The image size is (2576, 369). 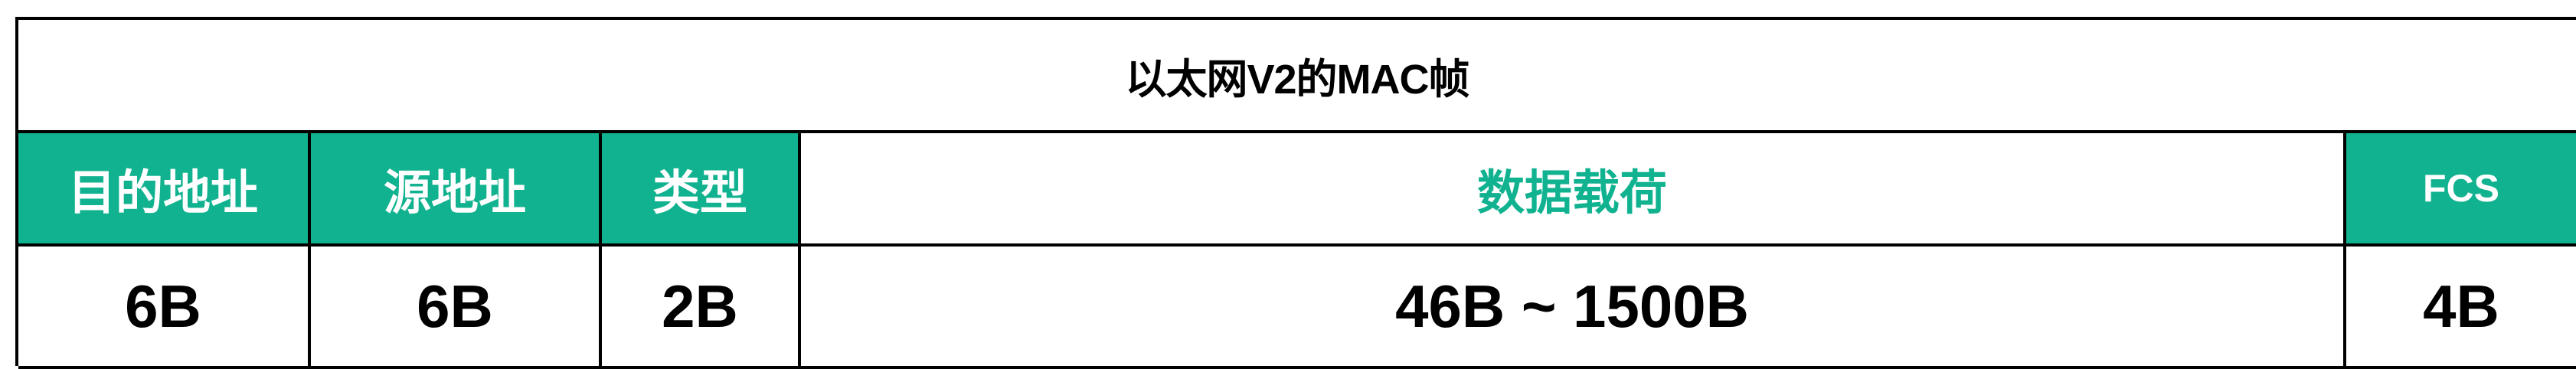 What do you see at coordinates (701, 190) in the screenshot?
I see `field-header-type: 类型` at bounding box center [701, 190].